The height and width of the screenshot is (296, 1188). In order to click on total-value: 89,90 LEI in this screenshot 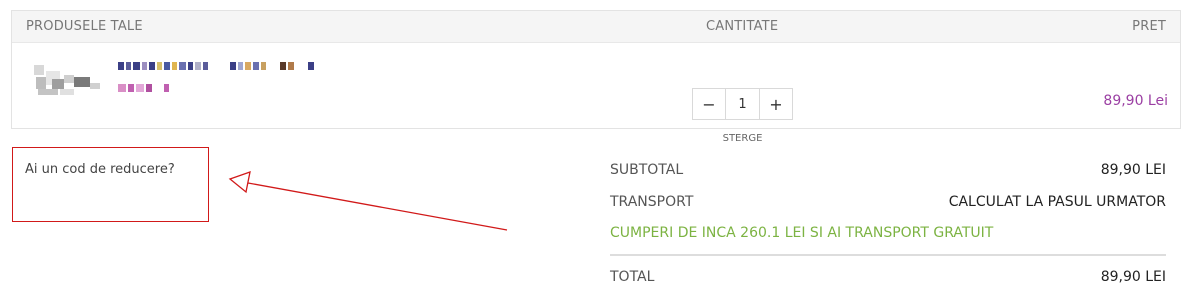, I will do `click(1133, 277)`.